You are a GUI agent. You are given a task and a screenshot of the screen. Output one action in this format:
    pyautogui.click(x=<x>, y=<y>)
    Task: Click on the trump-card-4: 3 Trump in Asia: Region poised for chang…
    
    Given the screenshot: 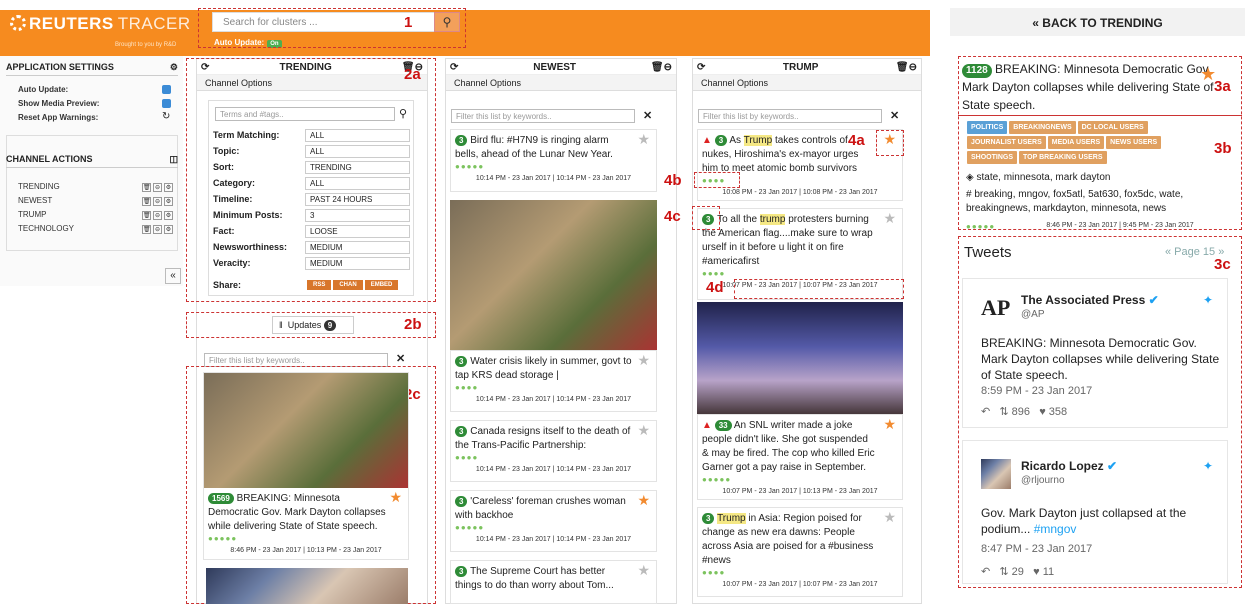 What is the action you would take?
    pyautogui.click(x=800, y=552)
    